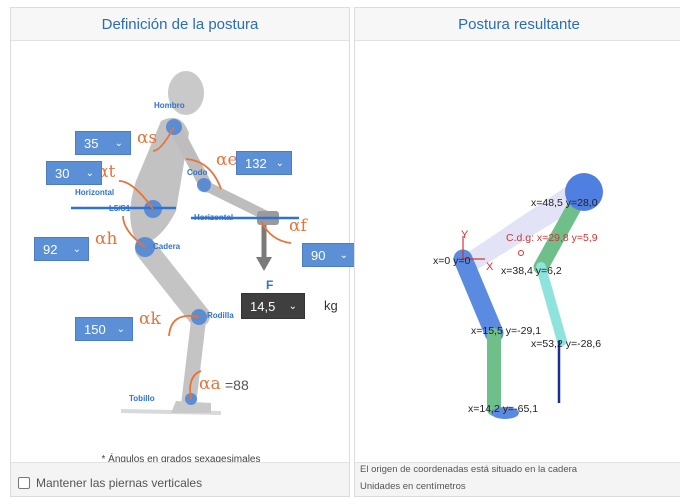 The width and height of the screenshot is (680, 497). Describe the element at coordinates (329, 255) in the screenshot. I see `forearm-angle-select: 90 ⌄` at that location.